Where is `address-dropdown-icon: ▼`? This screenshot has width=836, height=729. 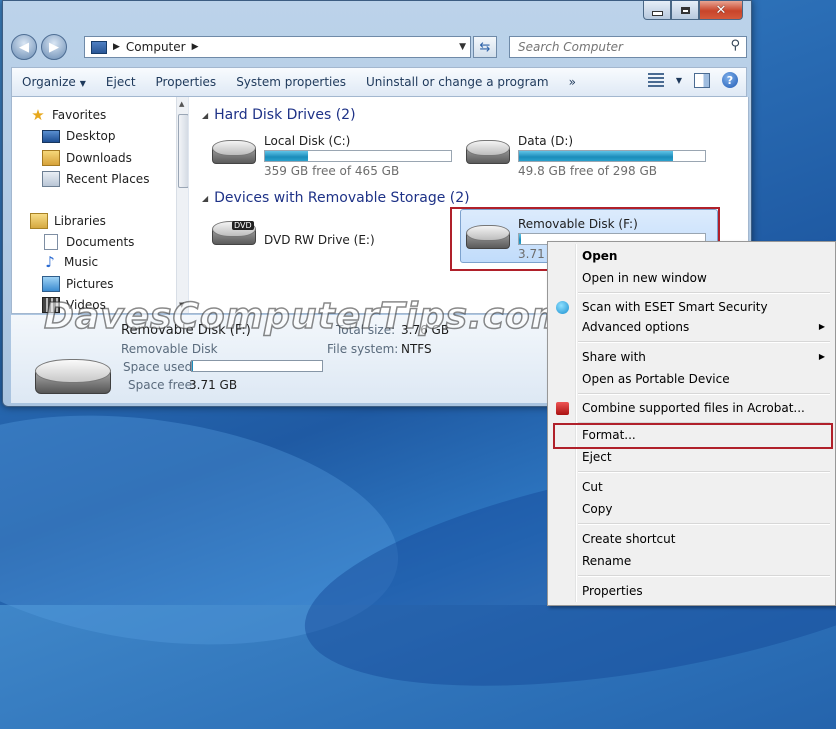
address-dropdown-icon: ▼ is located at coordinates (462, 47).